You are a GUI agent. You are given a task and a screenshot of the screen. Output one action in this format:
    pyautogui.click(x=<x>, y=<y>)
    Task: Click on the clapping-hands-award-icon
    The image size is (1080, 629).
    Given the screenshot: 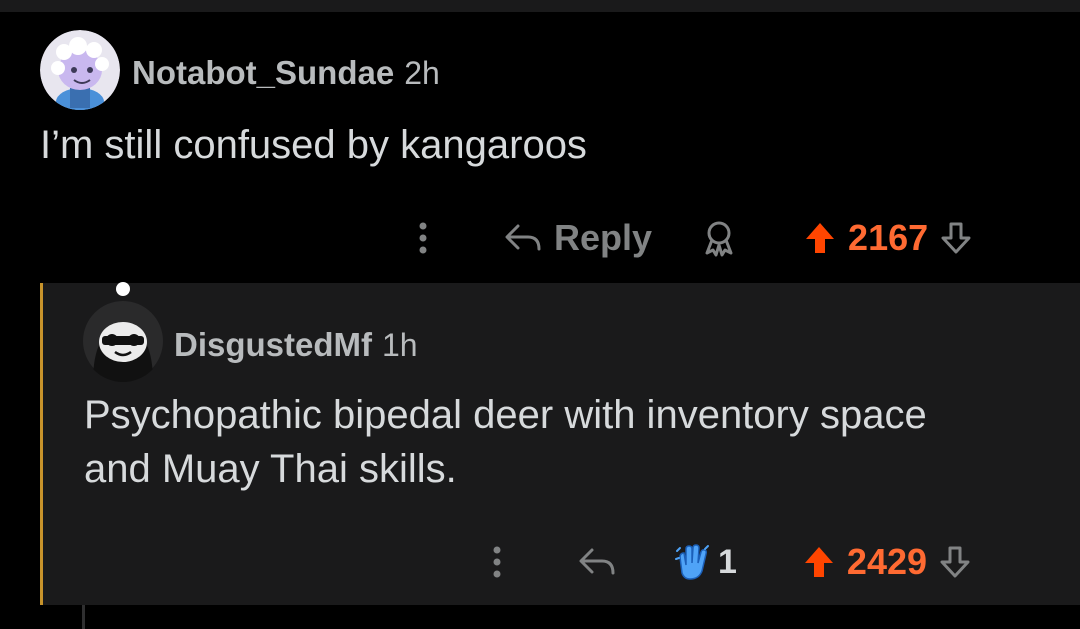 What is the action you would take?
    pyautogui.click(x=692, y=562)
    